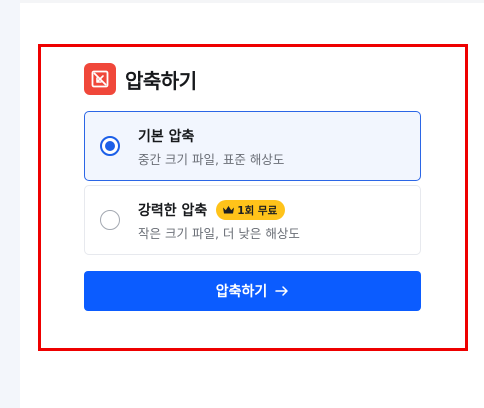  Describe the element at coordinates (282, 291) in the screenshot. I see `arrow-right-icon` at that location.